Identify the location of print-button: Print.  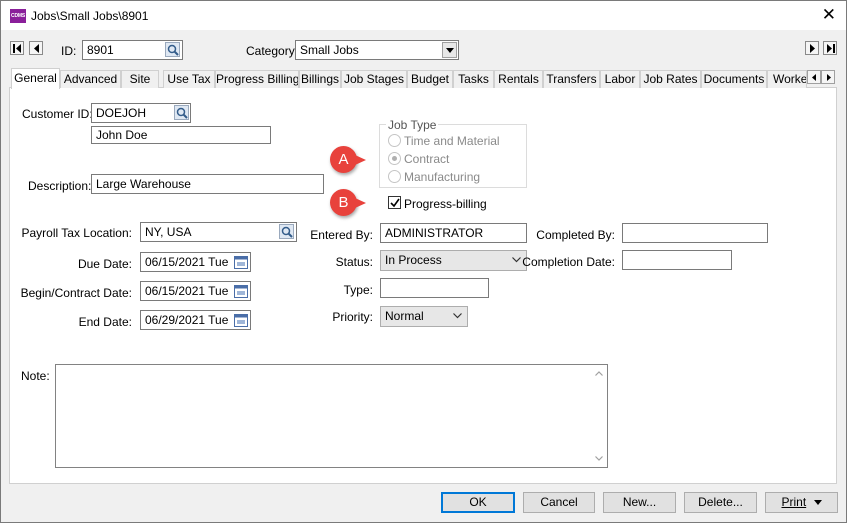
(801, 502).